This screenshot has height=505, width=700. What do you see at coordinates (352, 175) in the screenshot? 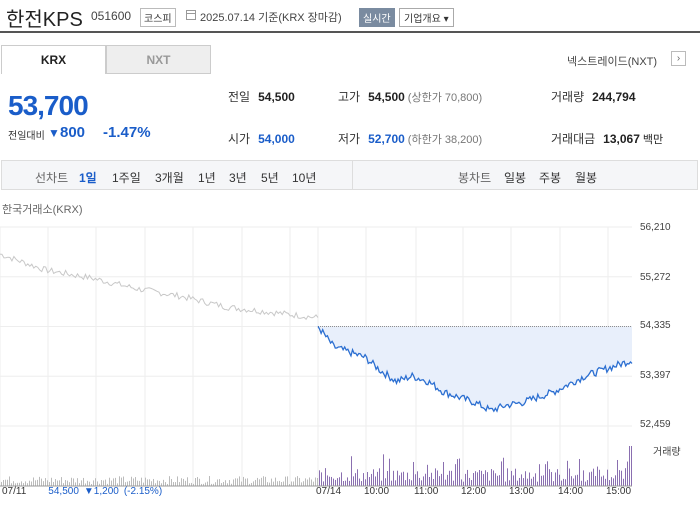
I see `divider` at bounding box center [352, 175].